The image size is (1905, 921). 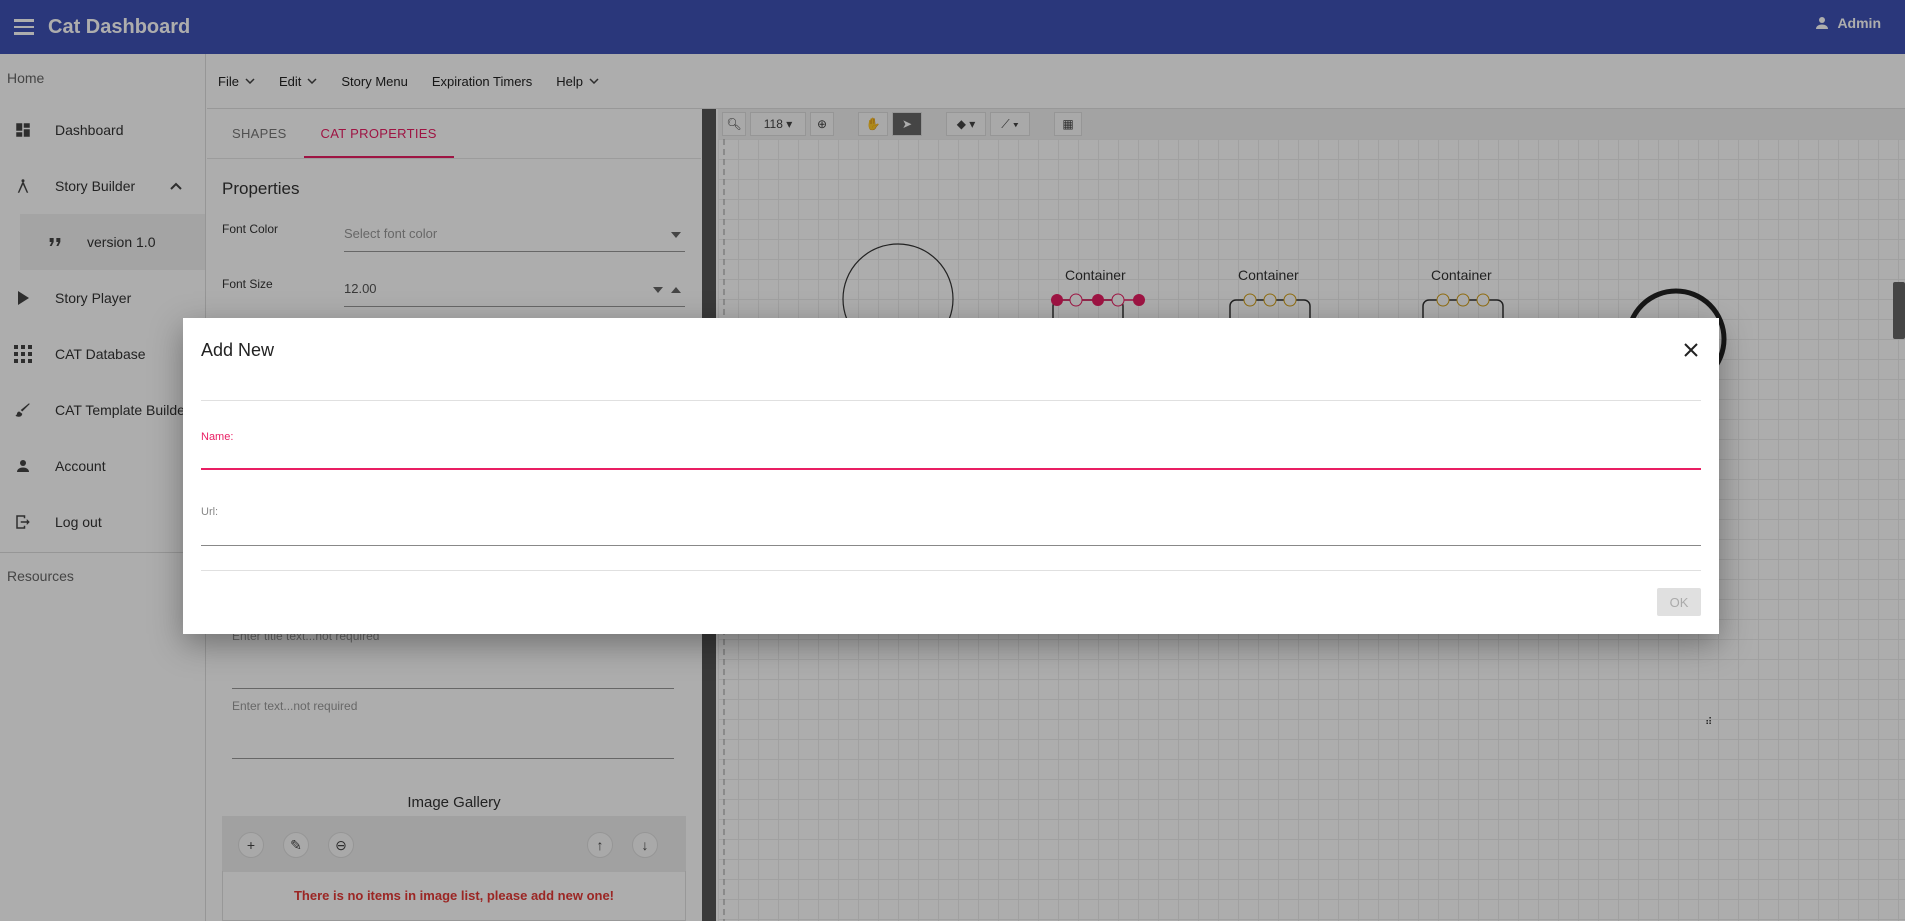 What do you see at coordinates (238, 350) in the screenshot?
I see `dialog-title: Add New` at bounding box center [238, 350].